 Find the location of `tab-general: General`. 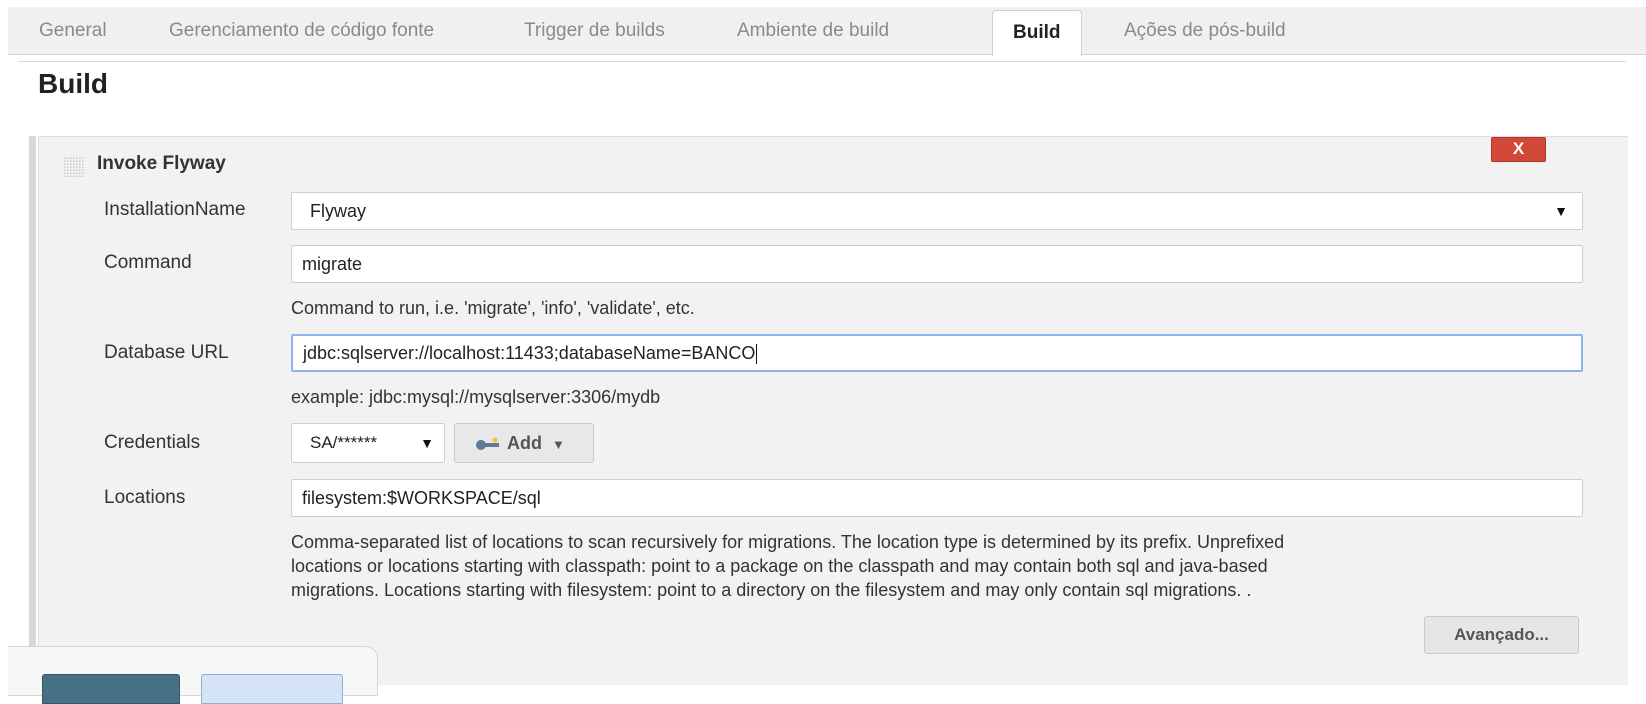

tab-general: General is located at coordinates (73, 31).